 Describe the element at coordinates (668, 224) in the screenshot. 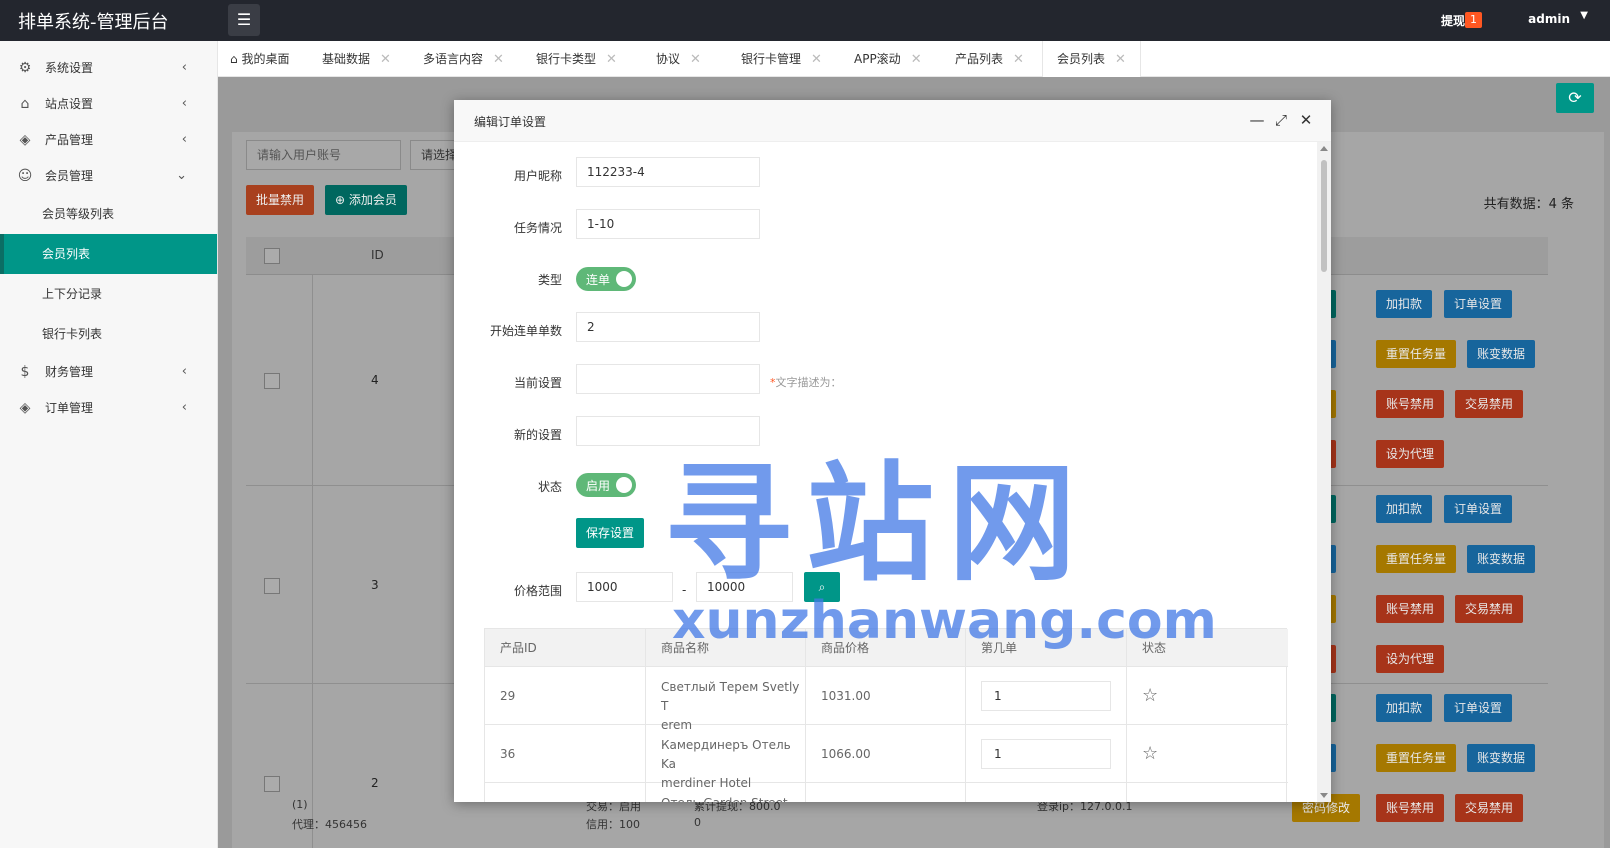

I see `task-field: 1-10` at that location.